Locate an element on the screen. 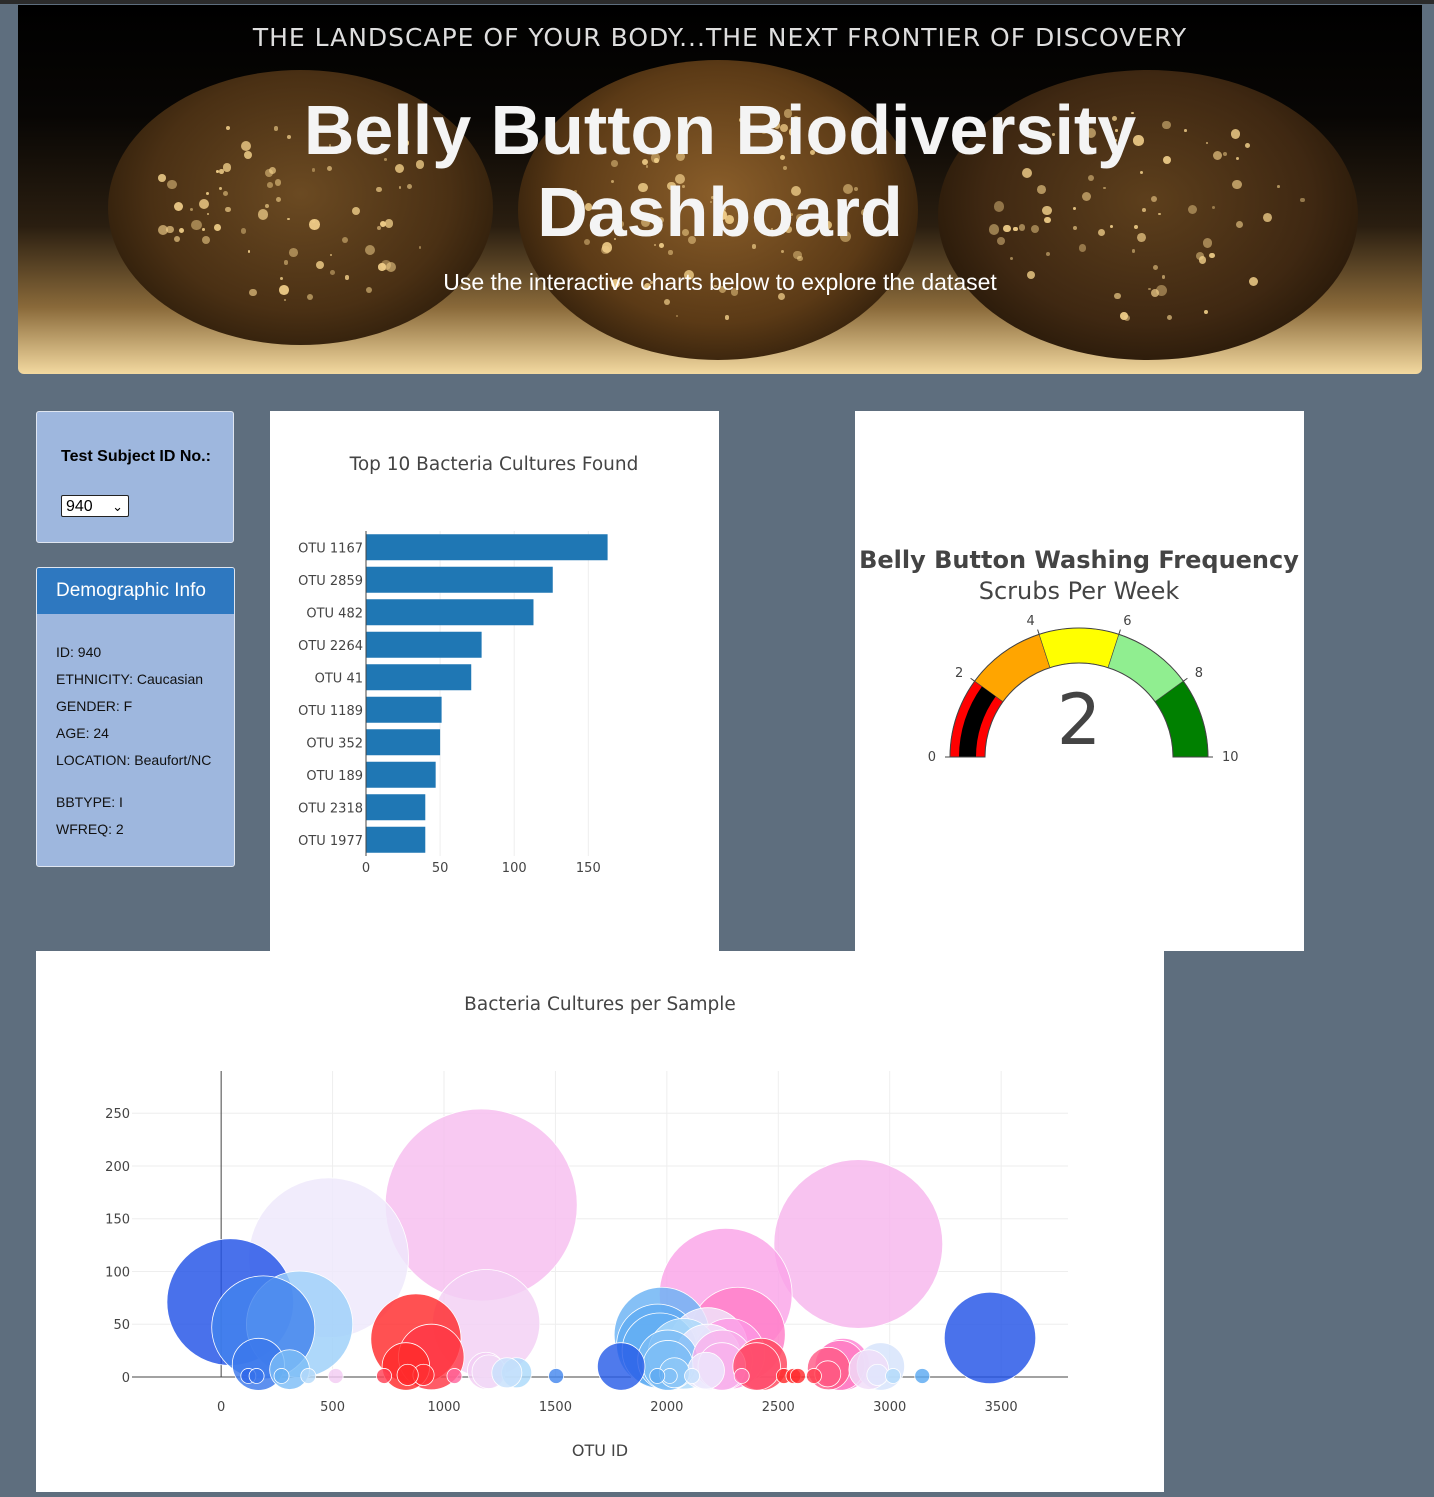  bubble-y-tick-label: 100 is located at coordinates (117, 1272).